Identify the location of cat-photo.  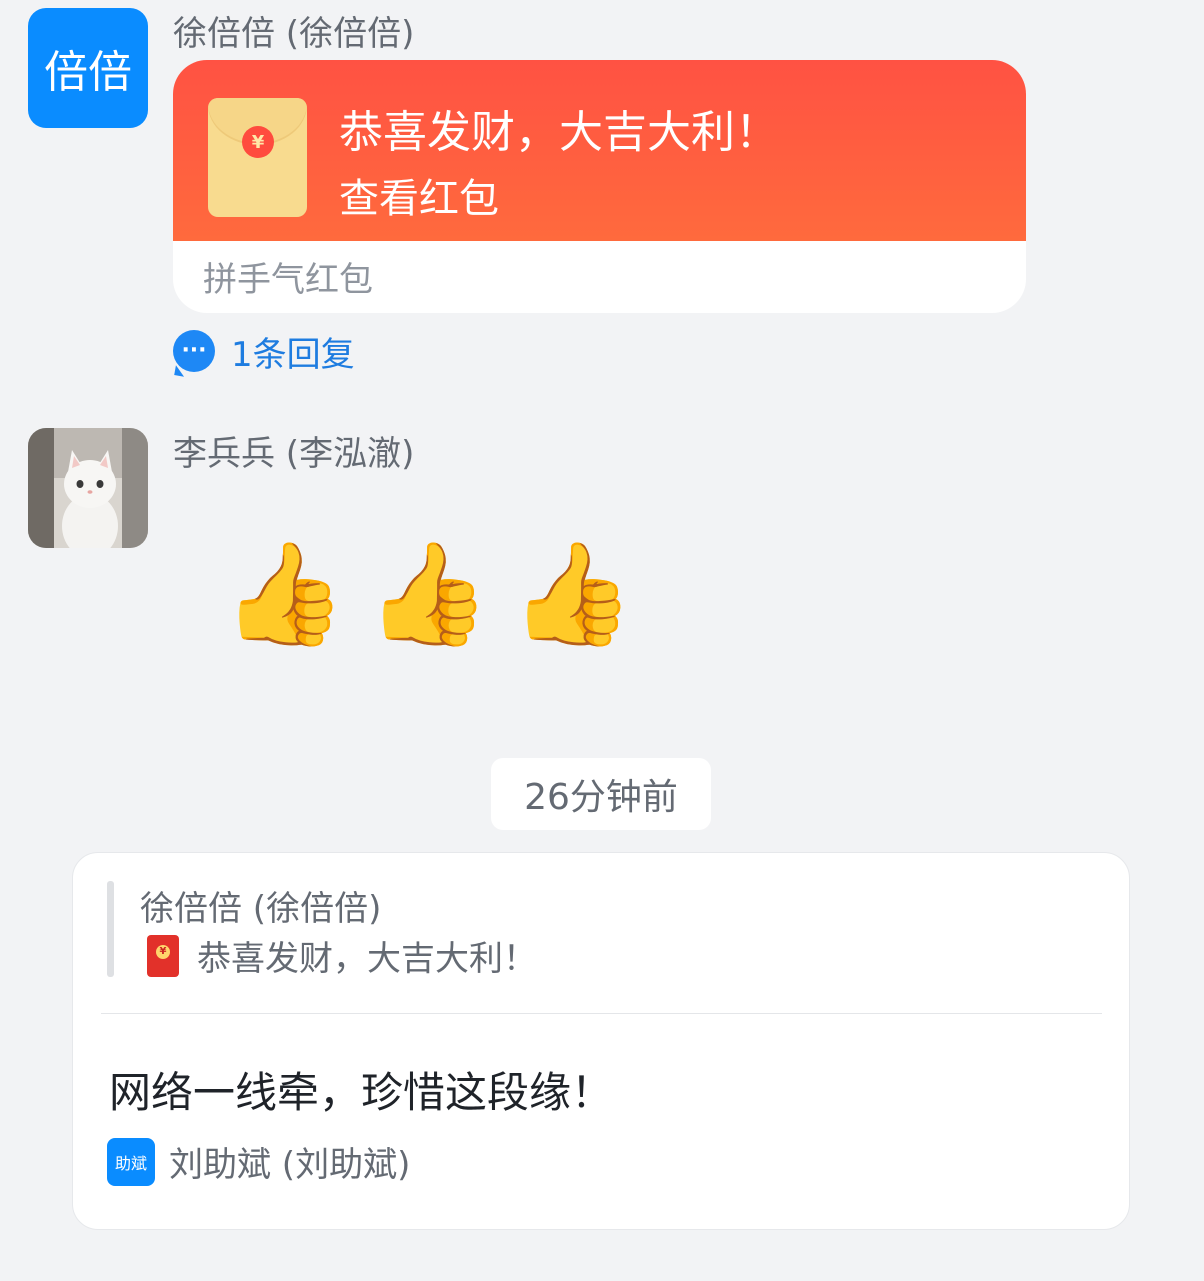
(88, 488).